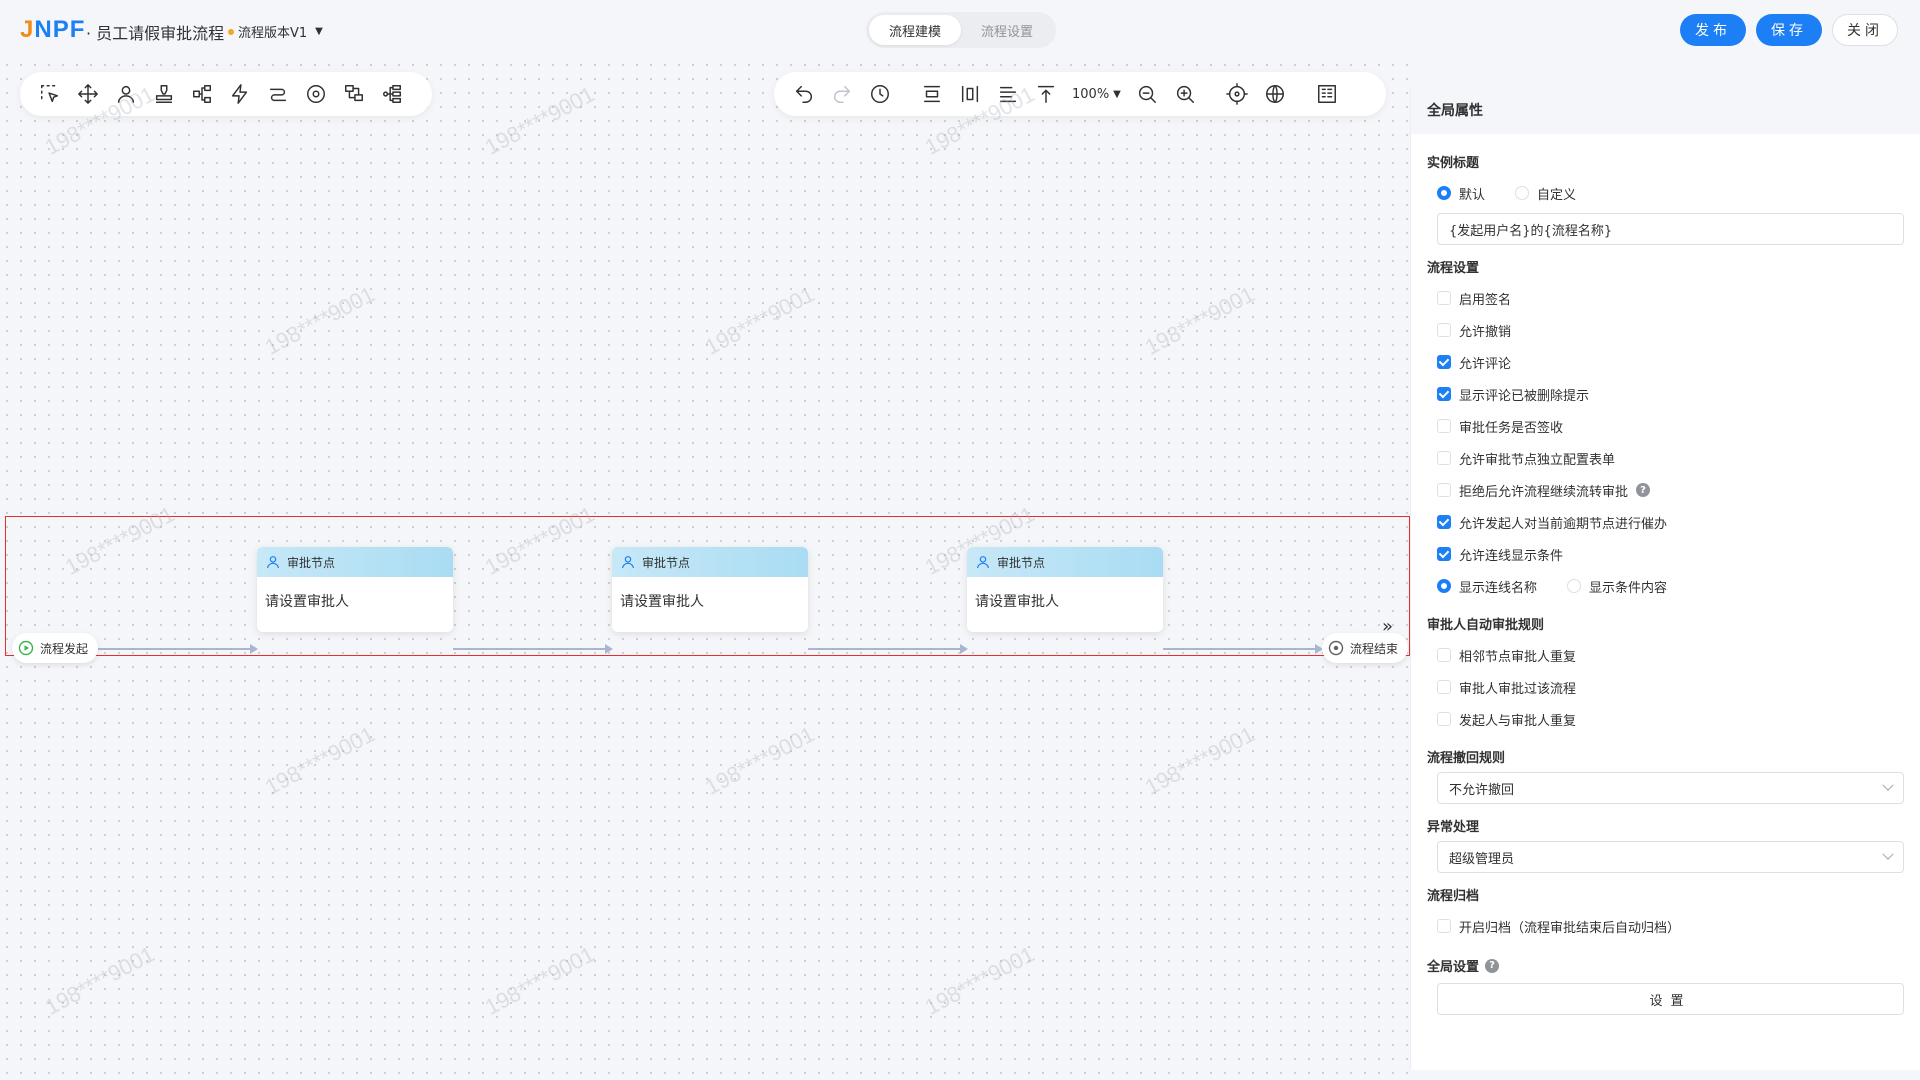 The height and width of the screenshot is (1080, 1920). Describe the element at coordinates (354, 94) in the screenshot. I see `subflow-icon` at that location.